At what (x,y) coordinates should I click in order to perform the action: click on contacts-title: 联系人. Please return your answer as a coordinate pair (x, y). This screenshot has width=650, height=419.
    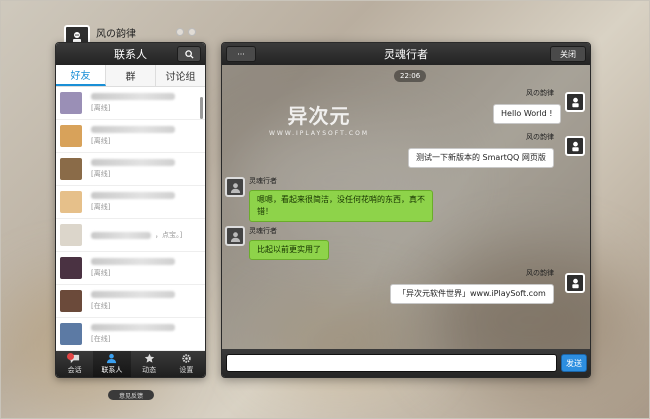
    Looking at the image, I should click on (130, 54).